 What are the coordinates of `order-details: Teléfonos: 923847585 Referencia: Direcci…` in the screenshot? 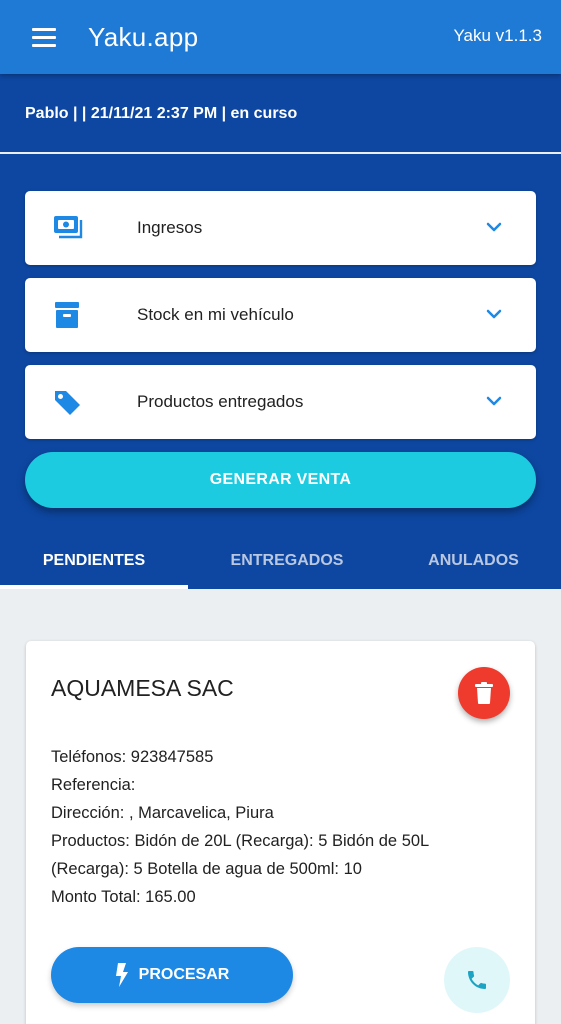 It's located at (271, 827).